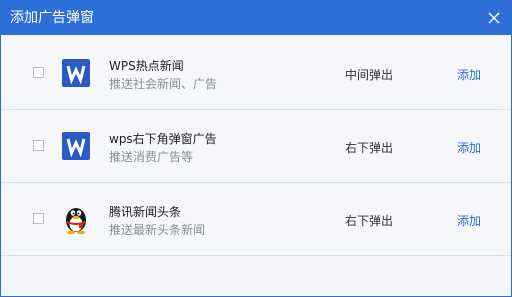 This screenshot has width=512, height=297. Describe the element at coordinates (163, 84) in the screenshot. I see `item-description: 推送社会新闻、广告` at that location.